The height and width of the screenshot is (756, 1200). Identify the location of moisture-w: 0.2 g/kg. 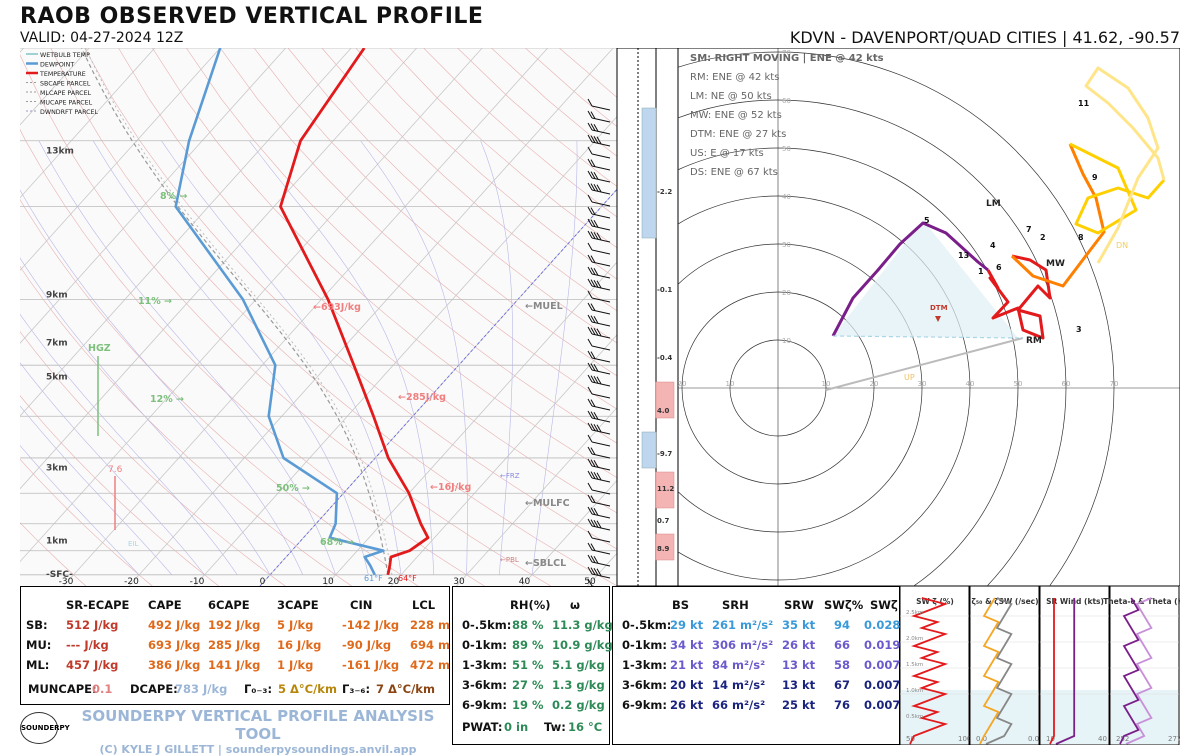
(578, 705).